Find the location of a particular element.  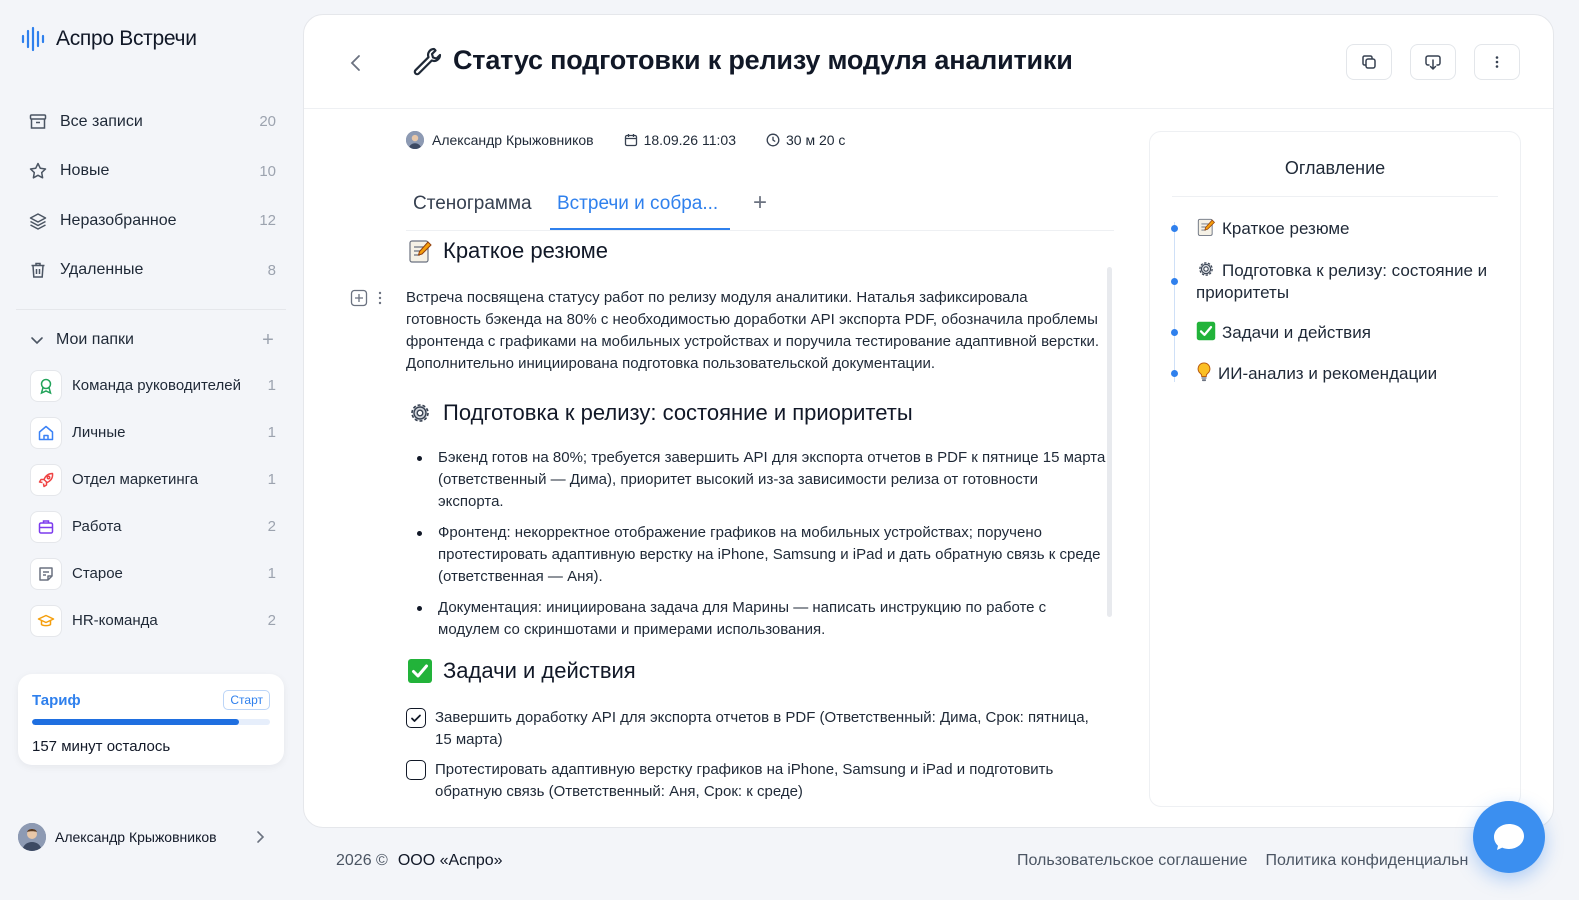

task-checkbox-checked is located at coordinates (416, 718).